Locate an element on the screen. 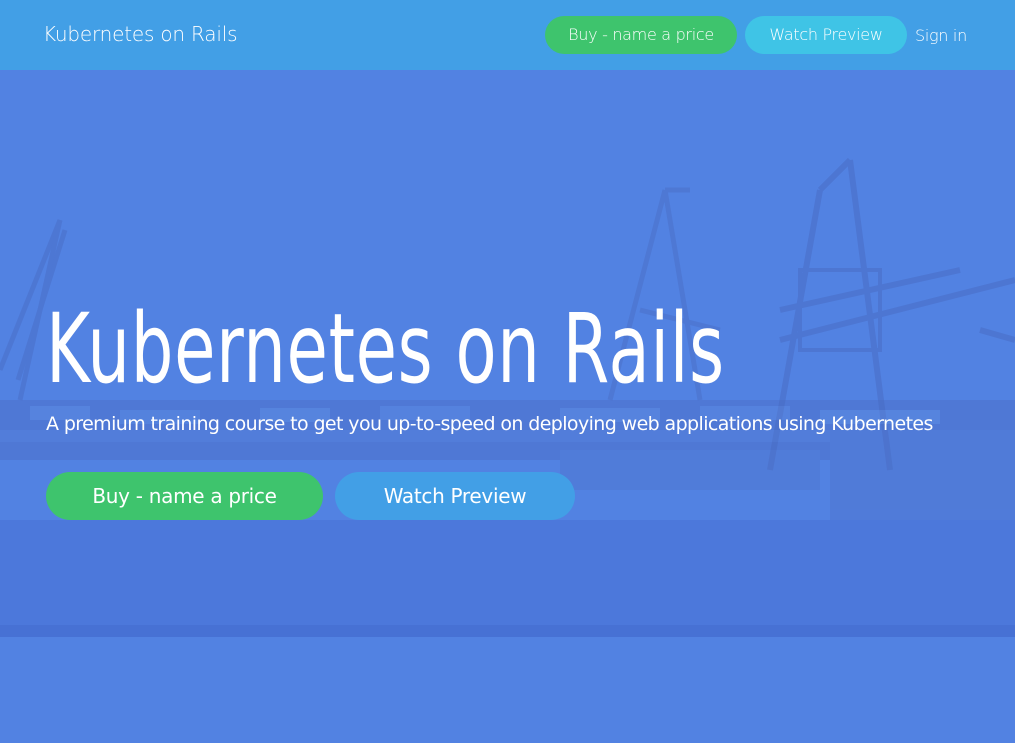 This screenshot has width=1015, height=743. hero-buy-button: Buy - name a price is located at coordinates (184, 496).